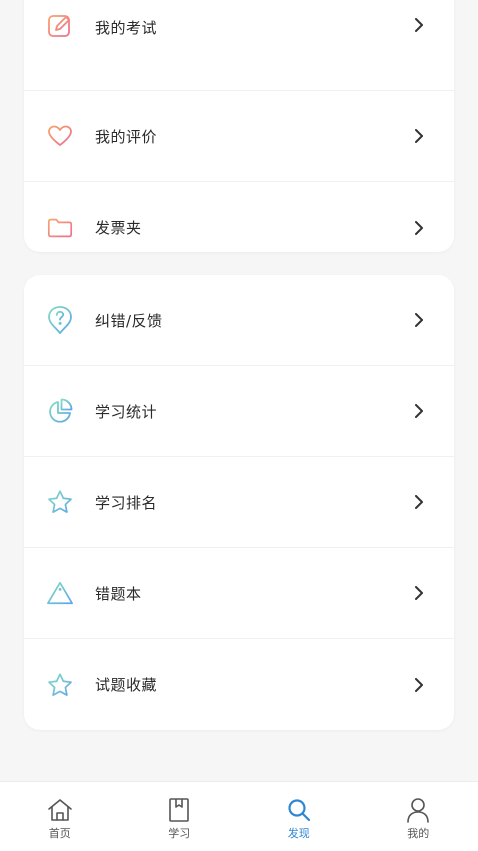 The width and height of the screenshot is (478, 851). Describe the element at coordinates (239, 411) in the screenshot. I see `menu-item-study-stats: 学习统计` at that location.